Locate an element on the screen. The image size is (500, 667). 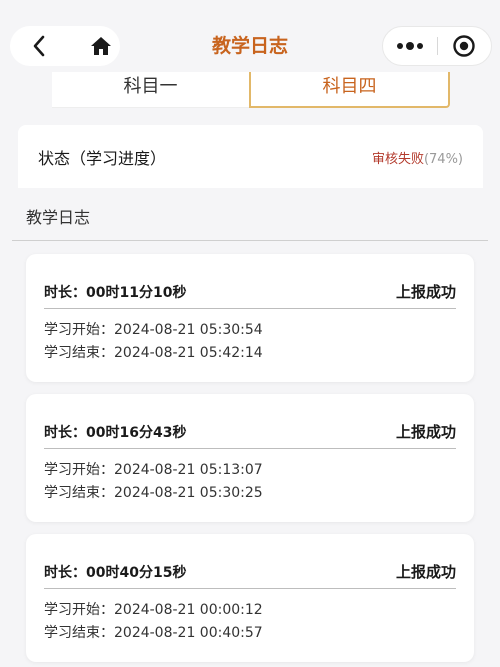
back-button is located at coordinates (39, 46).